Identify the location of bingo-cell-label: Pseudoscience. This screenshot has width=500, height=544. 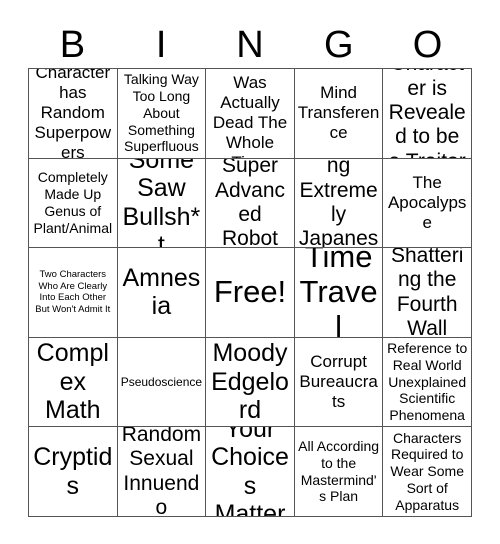
(161, 381).